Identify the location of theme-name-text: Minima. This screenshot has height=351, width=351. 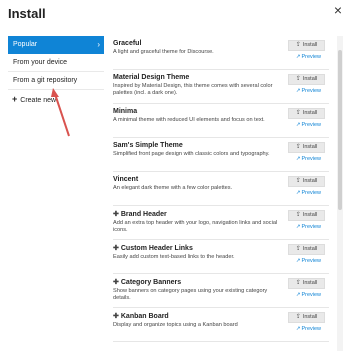
(125, 111).